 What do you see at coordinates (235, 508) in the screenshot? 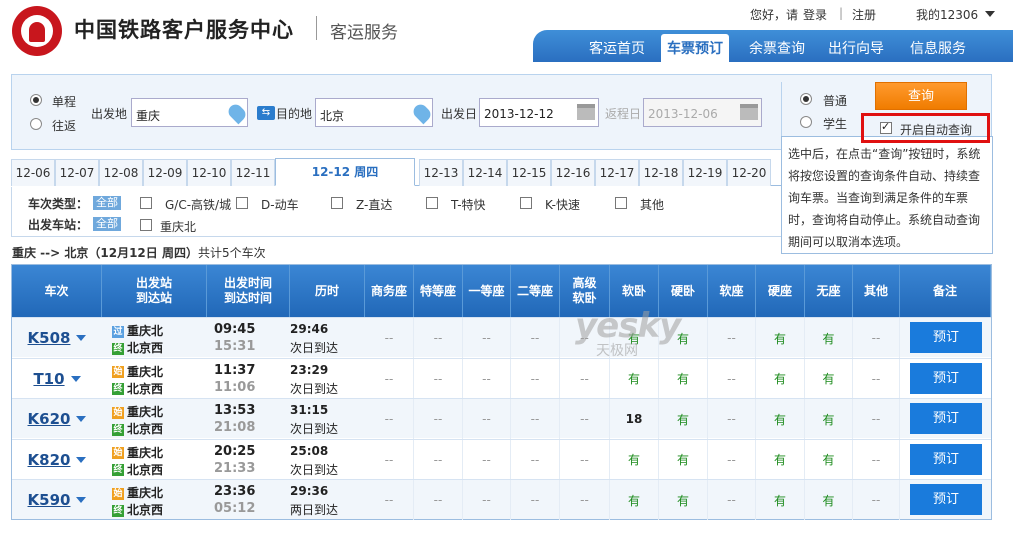
I see `arrive-time: 05:12` at bounding box center [235, 508].